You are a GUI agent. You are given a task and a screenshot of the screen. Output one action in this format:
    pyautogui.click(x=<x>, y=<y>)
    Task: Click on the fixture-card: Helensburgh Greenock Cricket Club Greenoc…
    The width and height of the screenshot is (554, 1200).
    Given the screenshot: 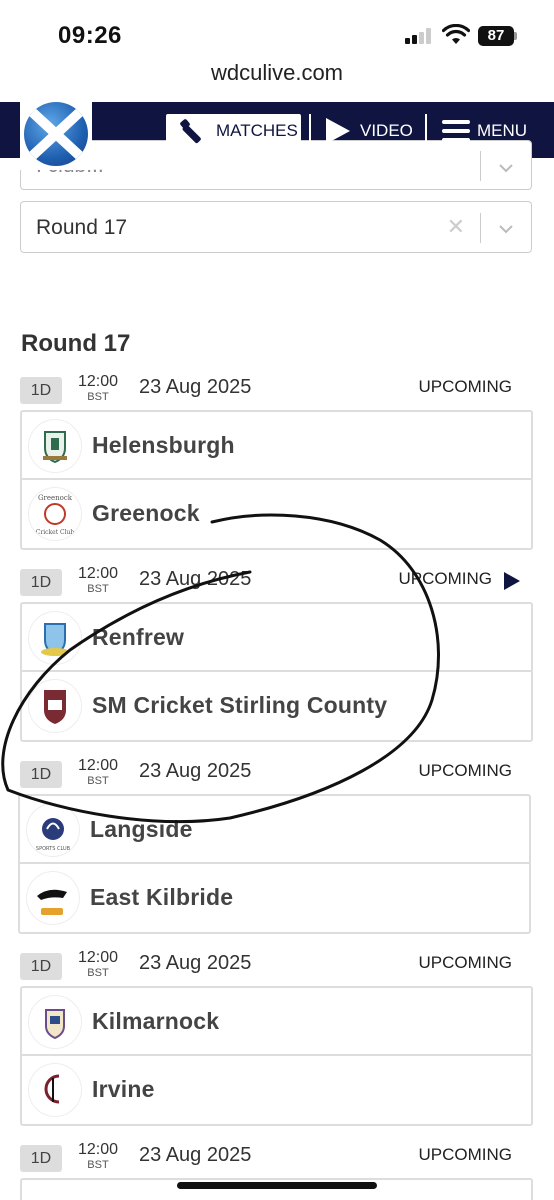 What is the action you would take?
    pyautogui.click(x=276, y=480)
    